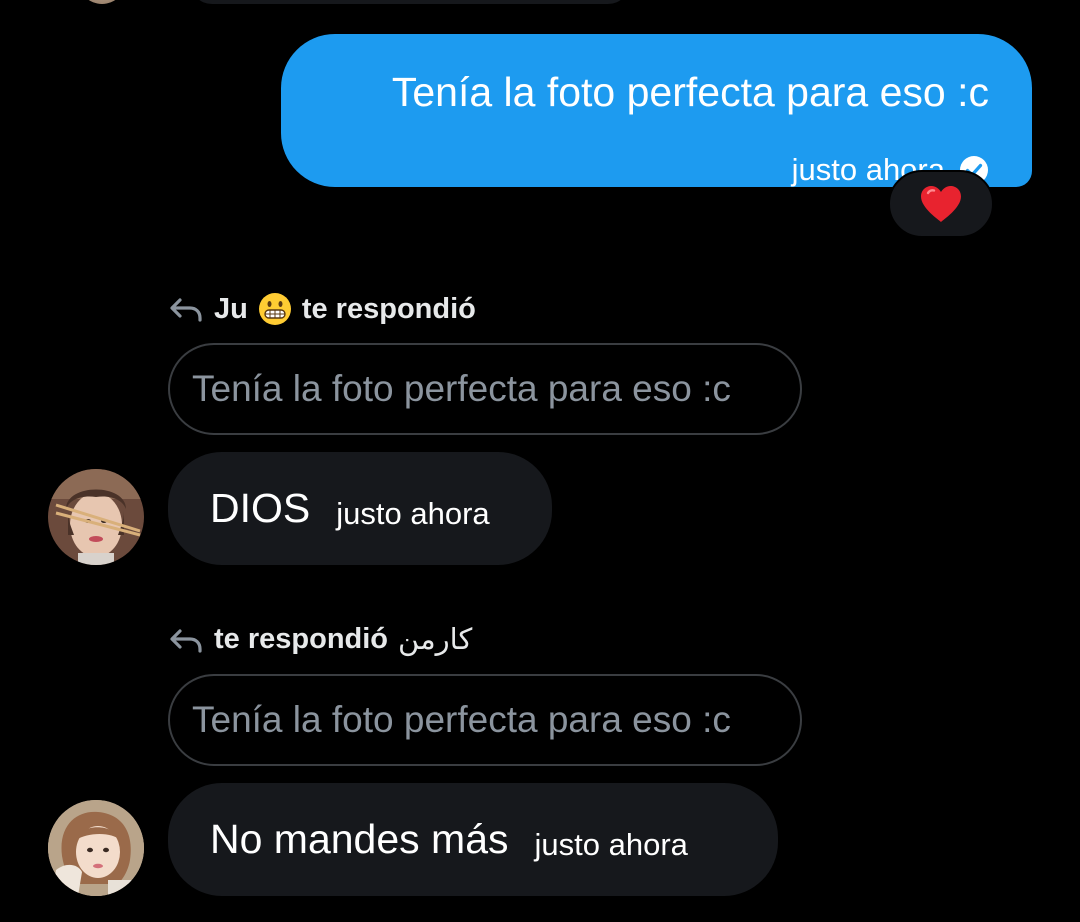  Describe the element at coordinates (435, 640) in the screenshot. I see `reply-author-name: كارمن` at that location.